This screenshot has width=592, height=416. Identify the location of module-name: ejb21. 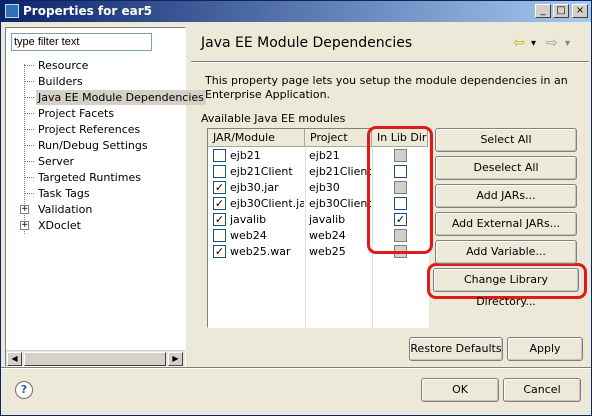
(245, 155).